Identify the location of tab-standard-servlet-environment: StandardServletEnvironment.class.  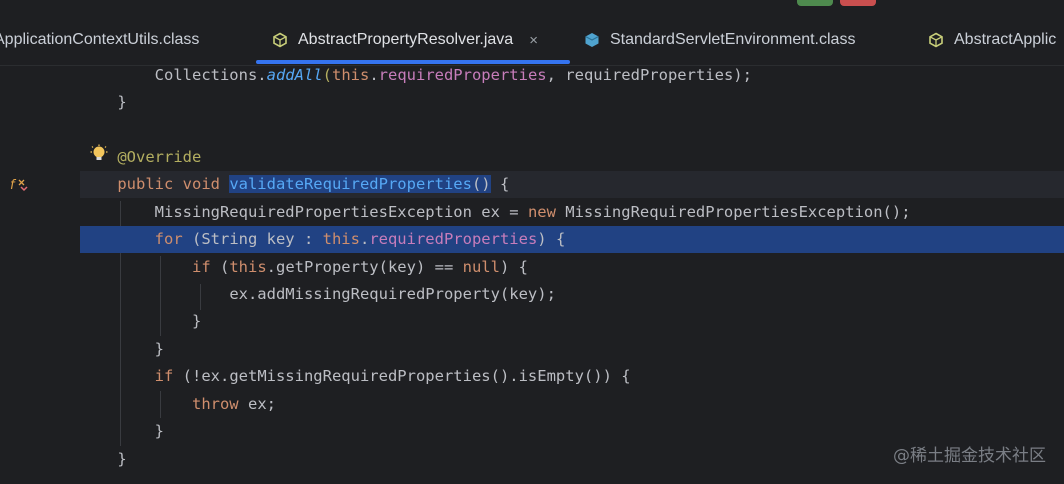
(719, 40).